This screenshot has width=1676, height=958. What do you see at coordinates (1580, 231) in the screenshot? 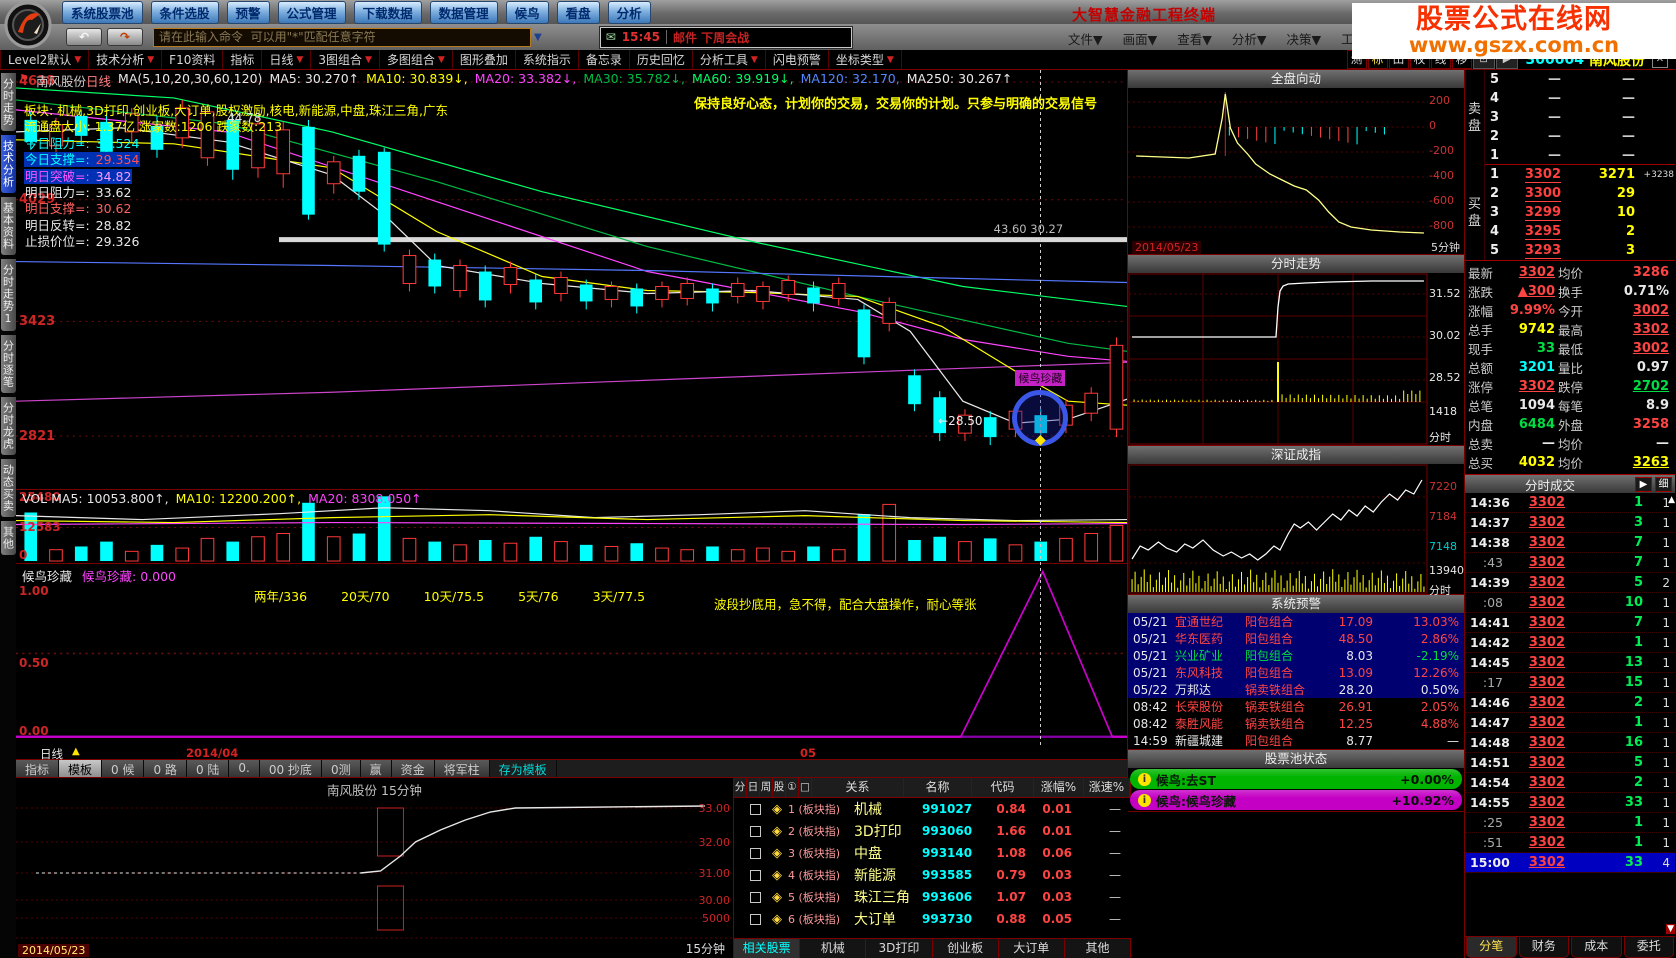
I see `queue-row: 4 3295 2` at bounding box center [1580, 231].